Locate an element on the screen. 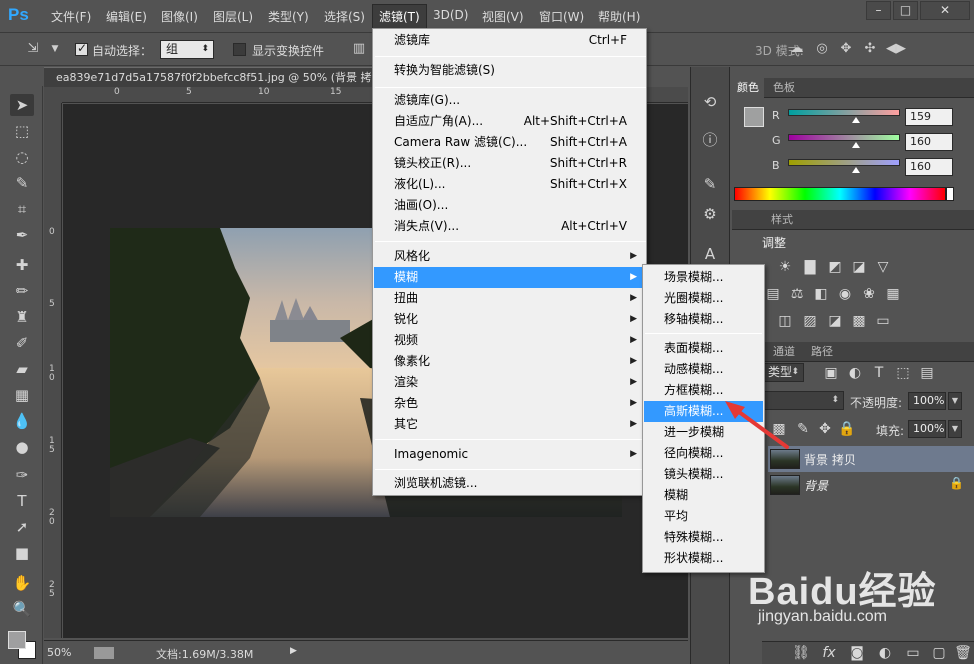 This screenshot has width=974, height=664. move-tool-preset-icon: ⇲ is located at coordinates (33, 49).